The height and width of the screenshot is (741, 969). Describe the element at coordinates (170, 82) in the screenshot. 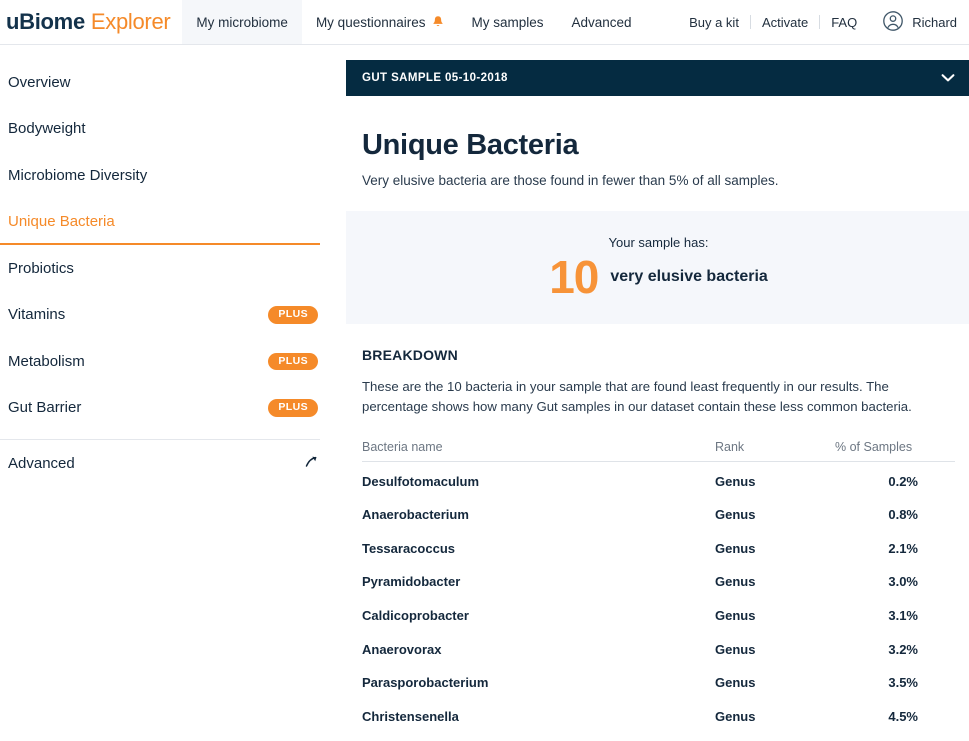

I see `sidebar-item-overview: Overview` at that location.